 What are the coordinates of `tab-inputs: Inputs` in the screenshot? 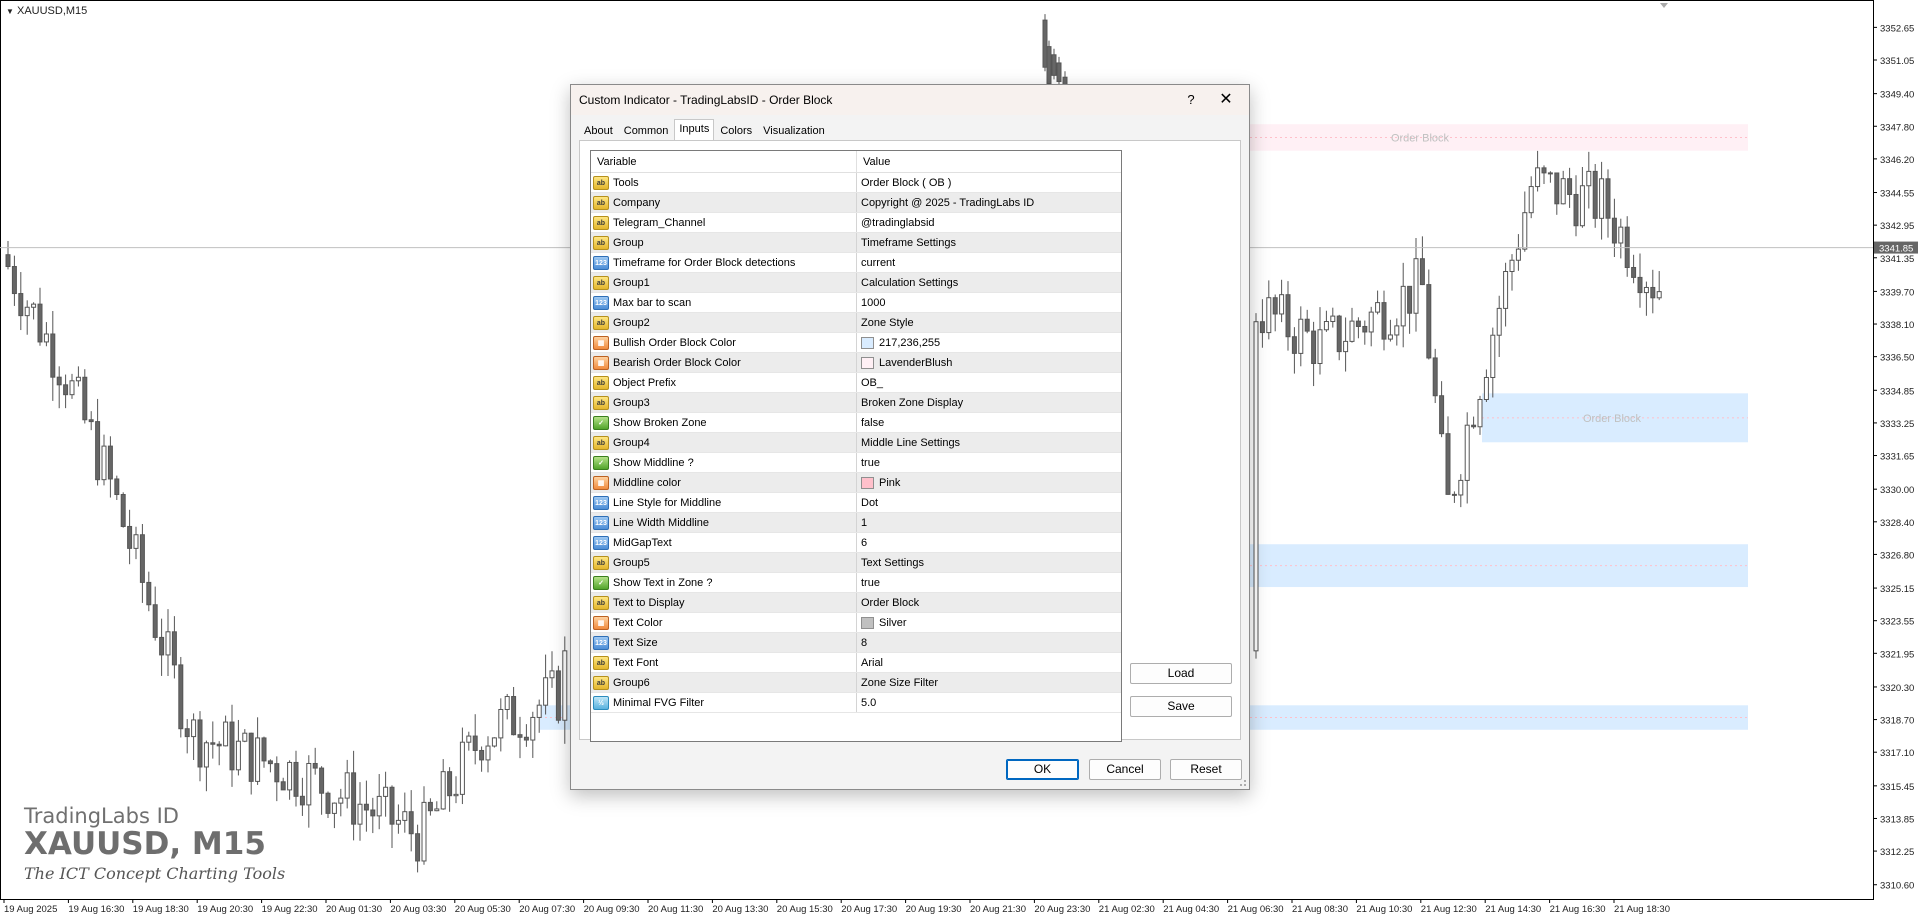 It's located at (694, 130).